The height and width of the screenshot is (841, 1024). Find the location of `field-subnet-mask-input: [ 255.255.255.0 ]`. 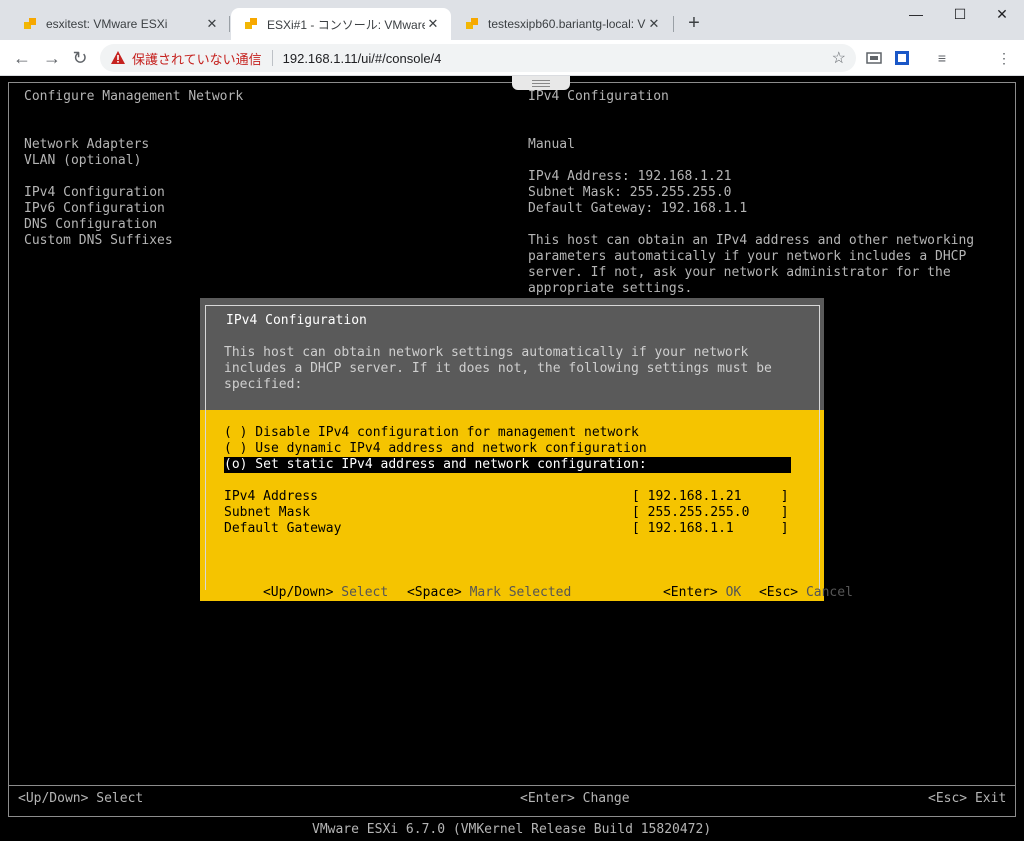

field-subnet-mask-input: [ 255.255.255.0 ] is located at coordinates (710, 513).